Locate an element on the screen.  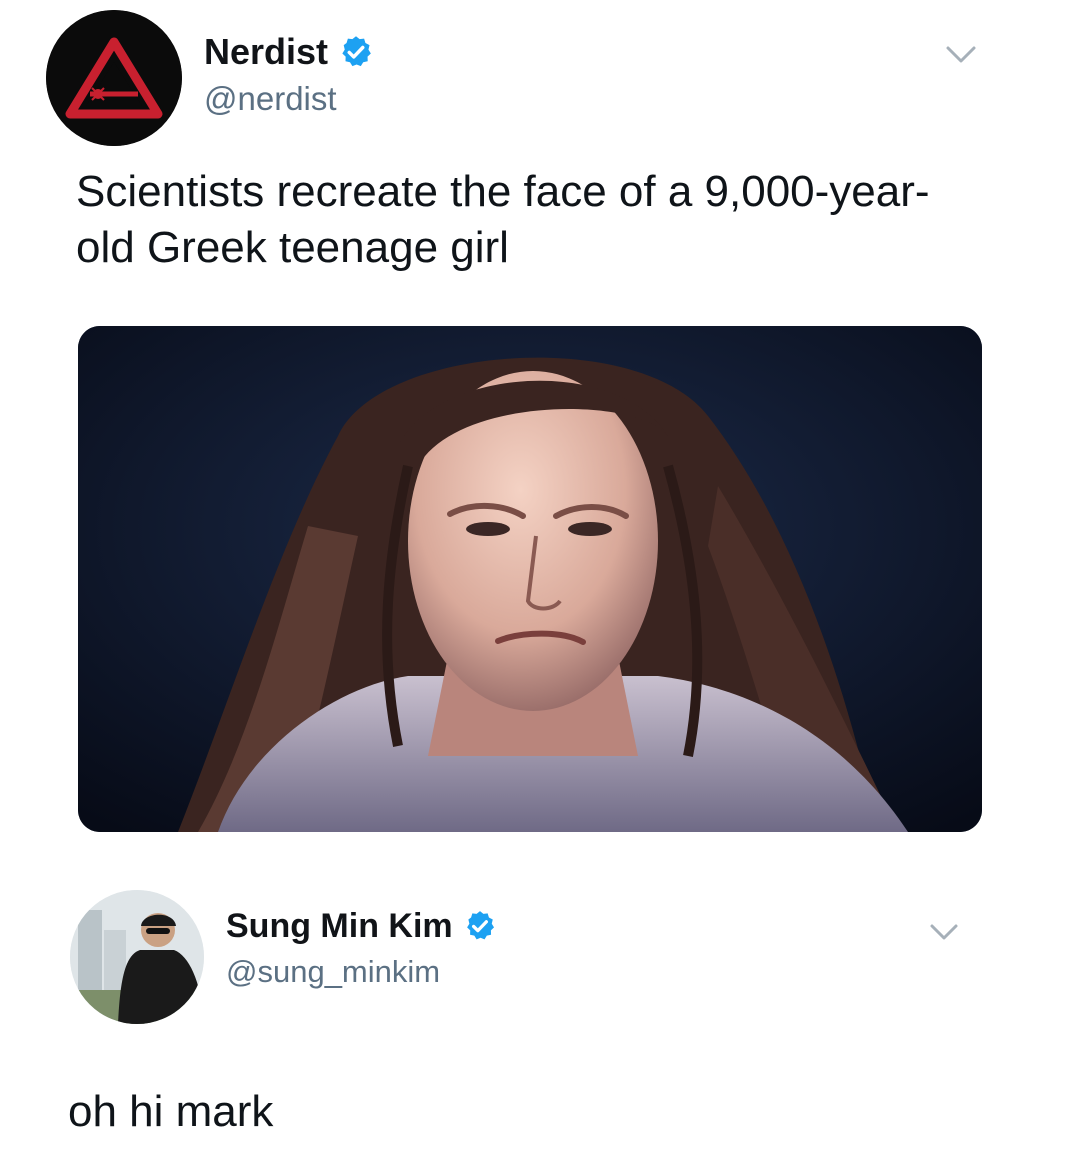
nerdist-logo-icon is located at coordinates (114, 78).